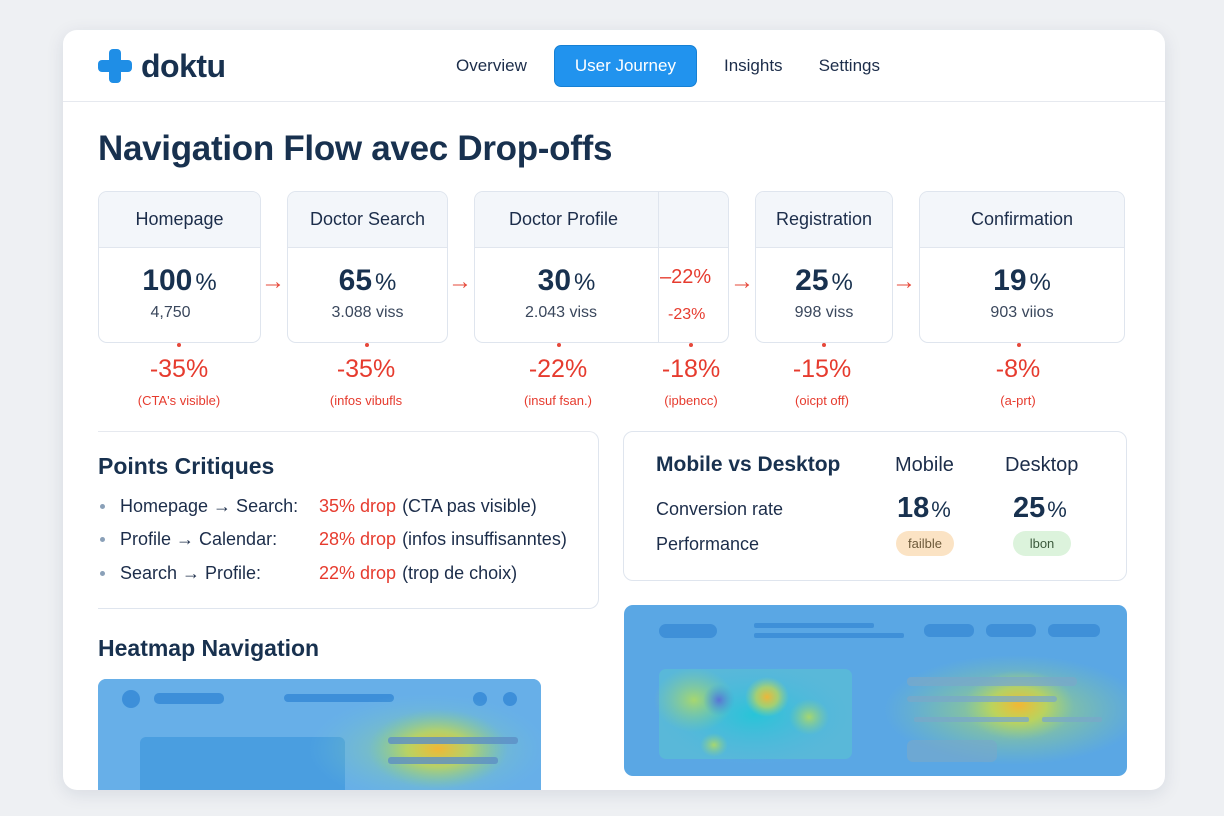  I want to click on funnel-step-registration: Registration 25% 998 viss, so click(824, 267).